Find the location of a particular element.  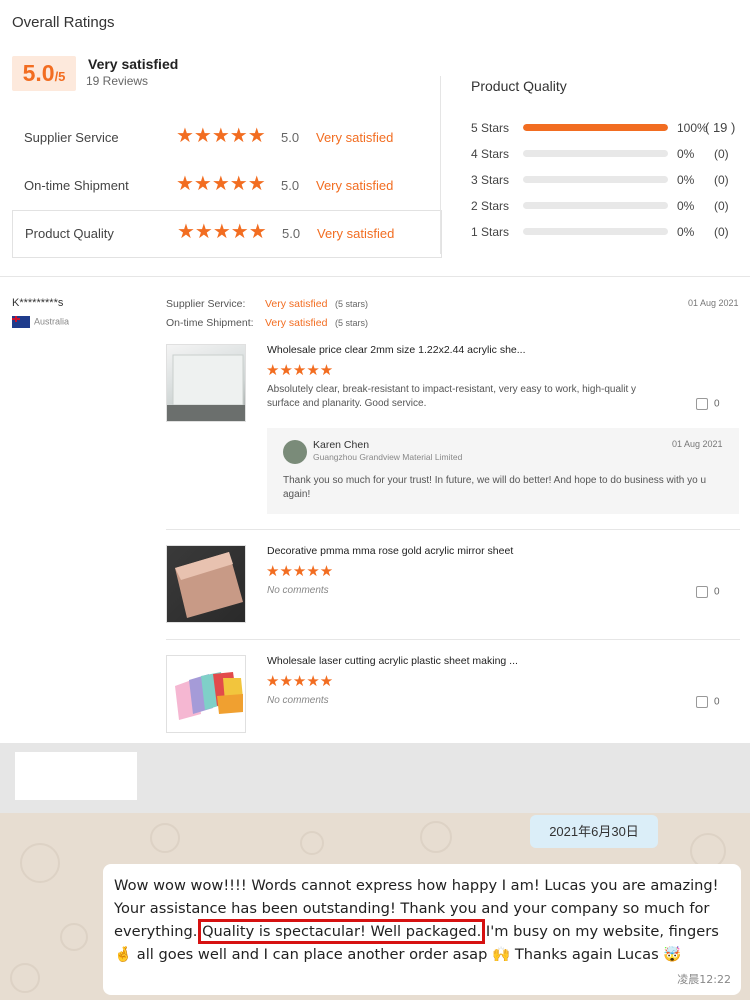

section-divider is located at coordinates (375, 276).